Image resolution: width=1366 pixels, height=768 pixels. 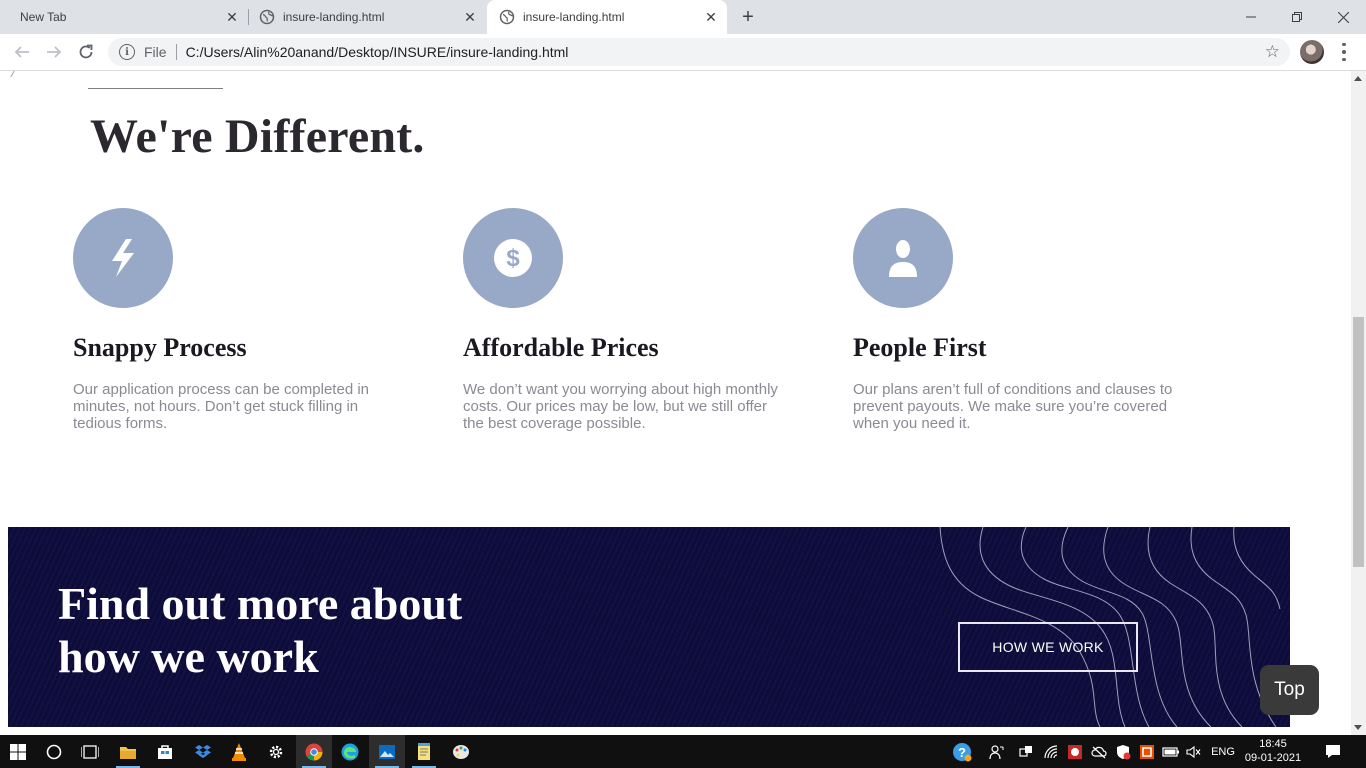 I want to click on cta-title: Find out more about how we work, so click(x=298, y=630).